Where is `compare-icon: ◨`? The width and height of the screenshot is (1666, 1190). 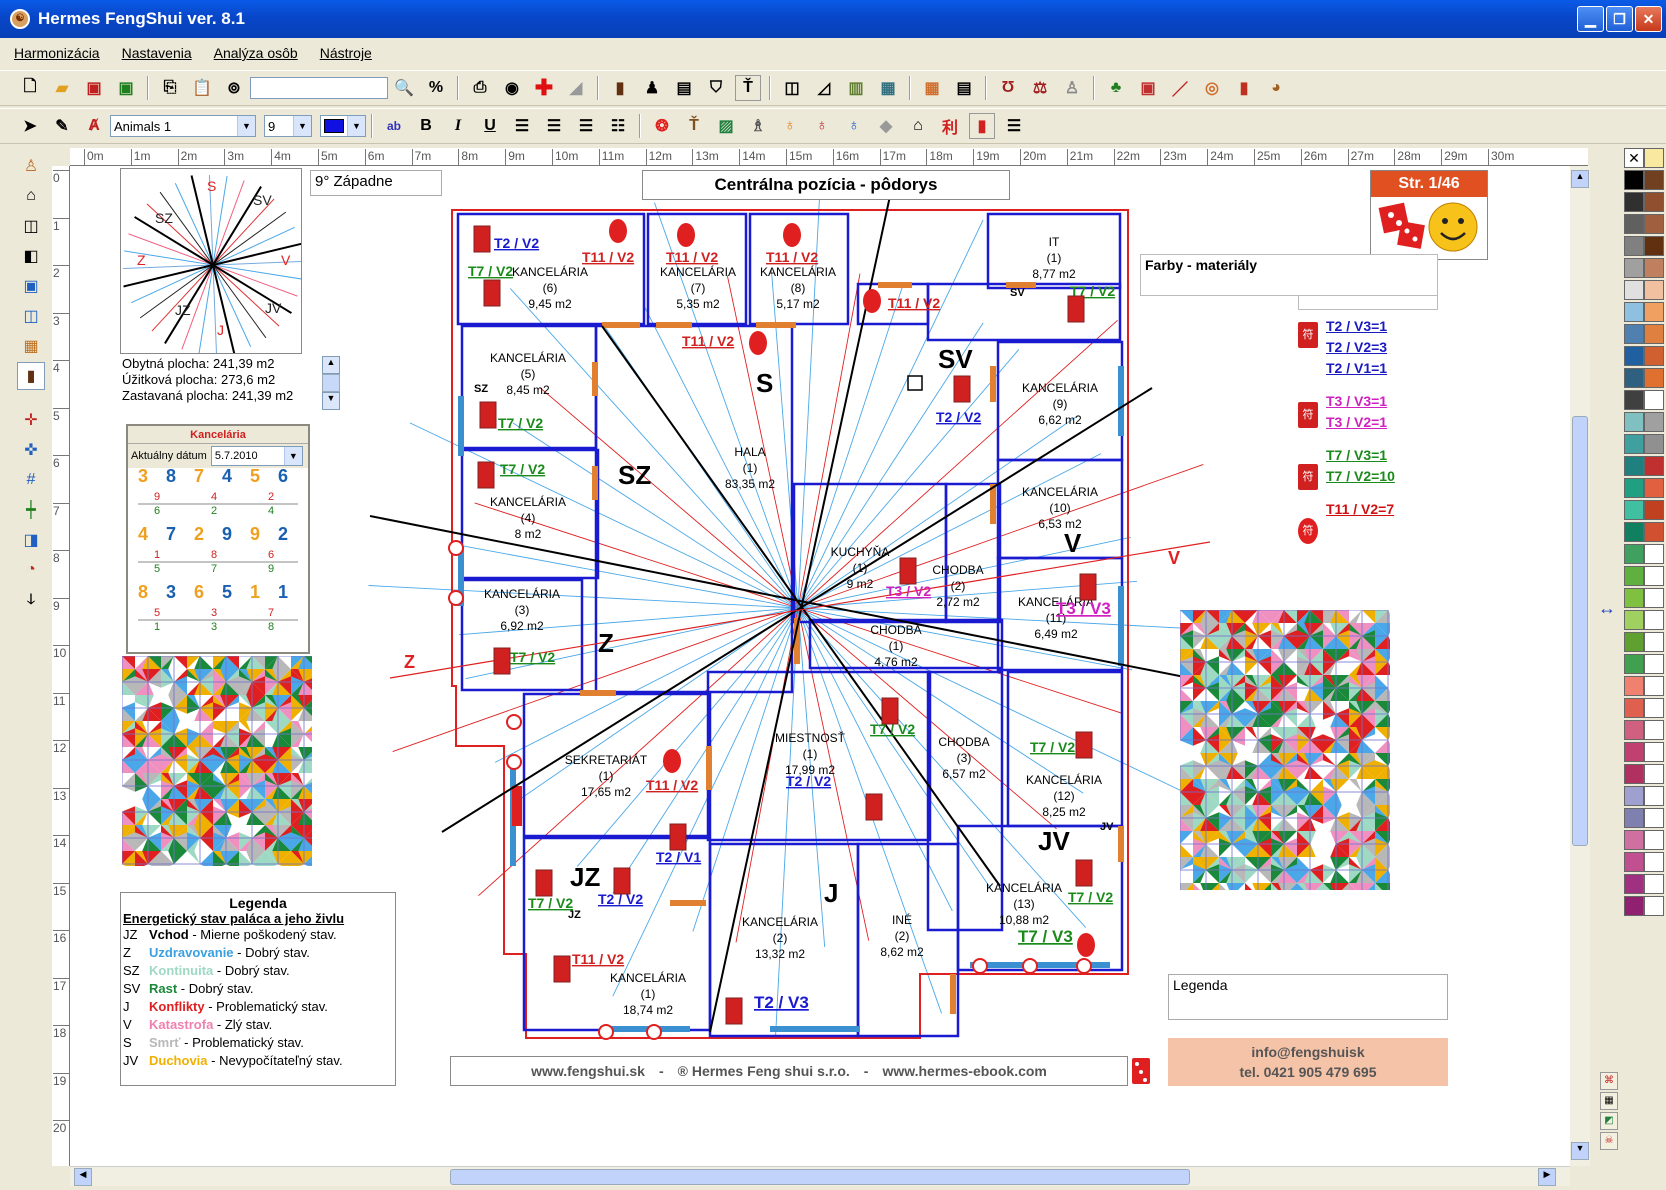 compare-icon: ◨ is located at coordinates (31, 540).